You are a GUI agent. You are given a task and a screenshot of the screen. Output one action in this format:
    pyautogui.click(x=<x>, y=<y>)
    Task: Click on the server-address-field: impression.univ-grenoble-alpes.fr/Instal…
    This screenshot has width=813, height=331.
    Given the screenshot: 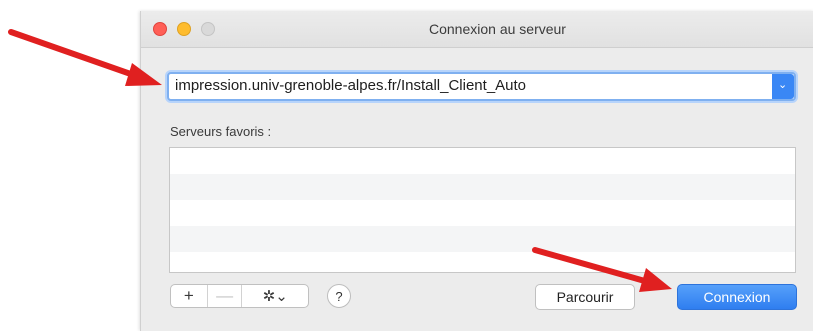 What is the action you would take?
    pyautogui.click(x=481, y=86)
    